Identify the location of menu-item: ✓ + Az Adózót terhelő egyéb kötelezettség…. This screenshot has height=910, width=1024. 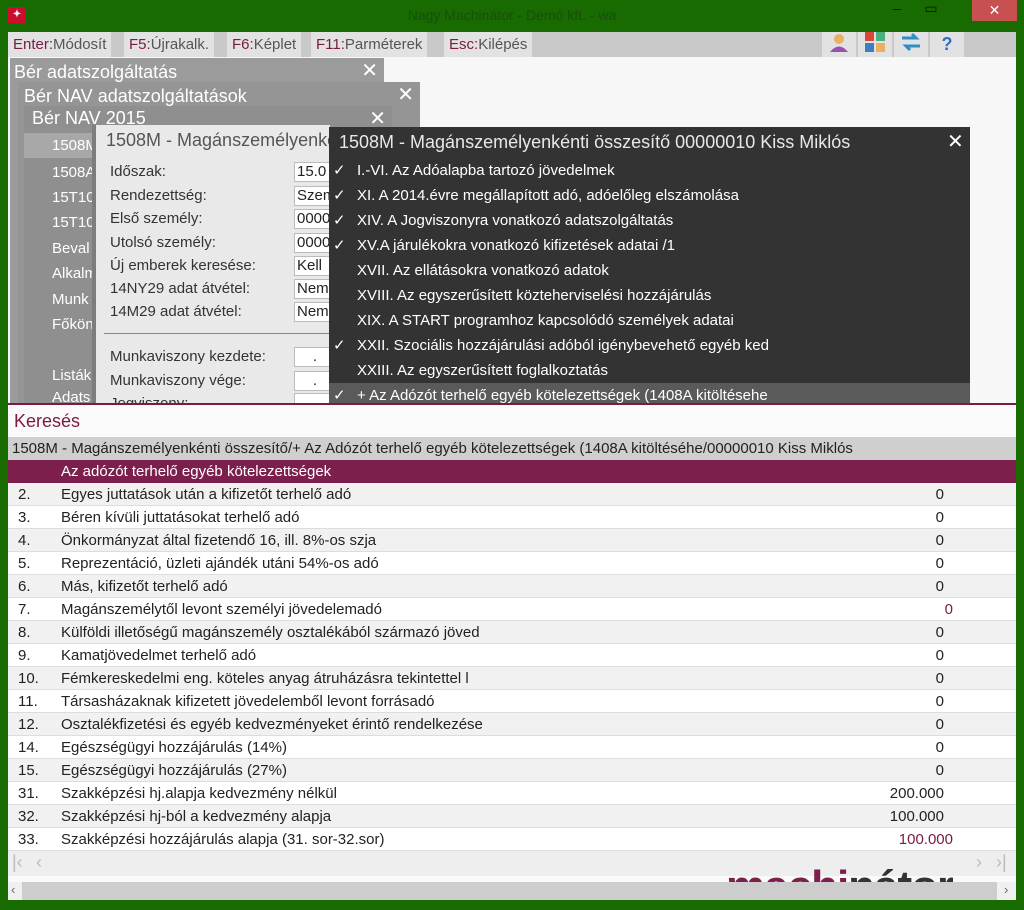
(649, 393).